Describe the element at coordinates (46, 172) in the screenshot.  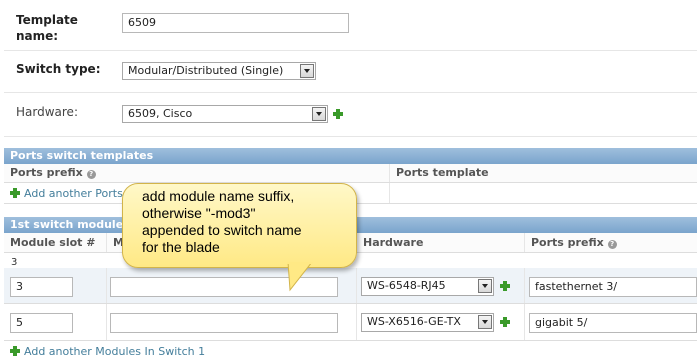
I see `ports-prefix-header-label: Ports prefix` at that location.